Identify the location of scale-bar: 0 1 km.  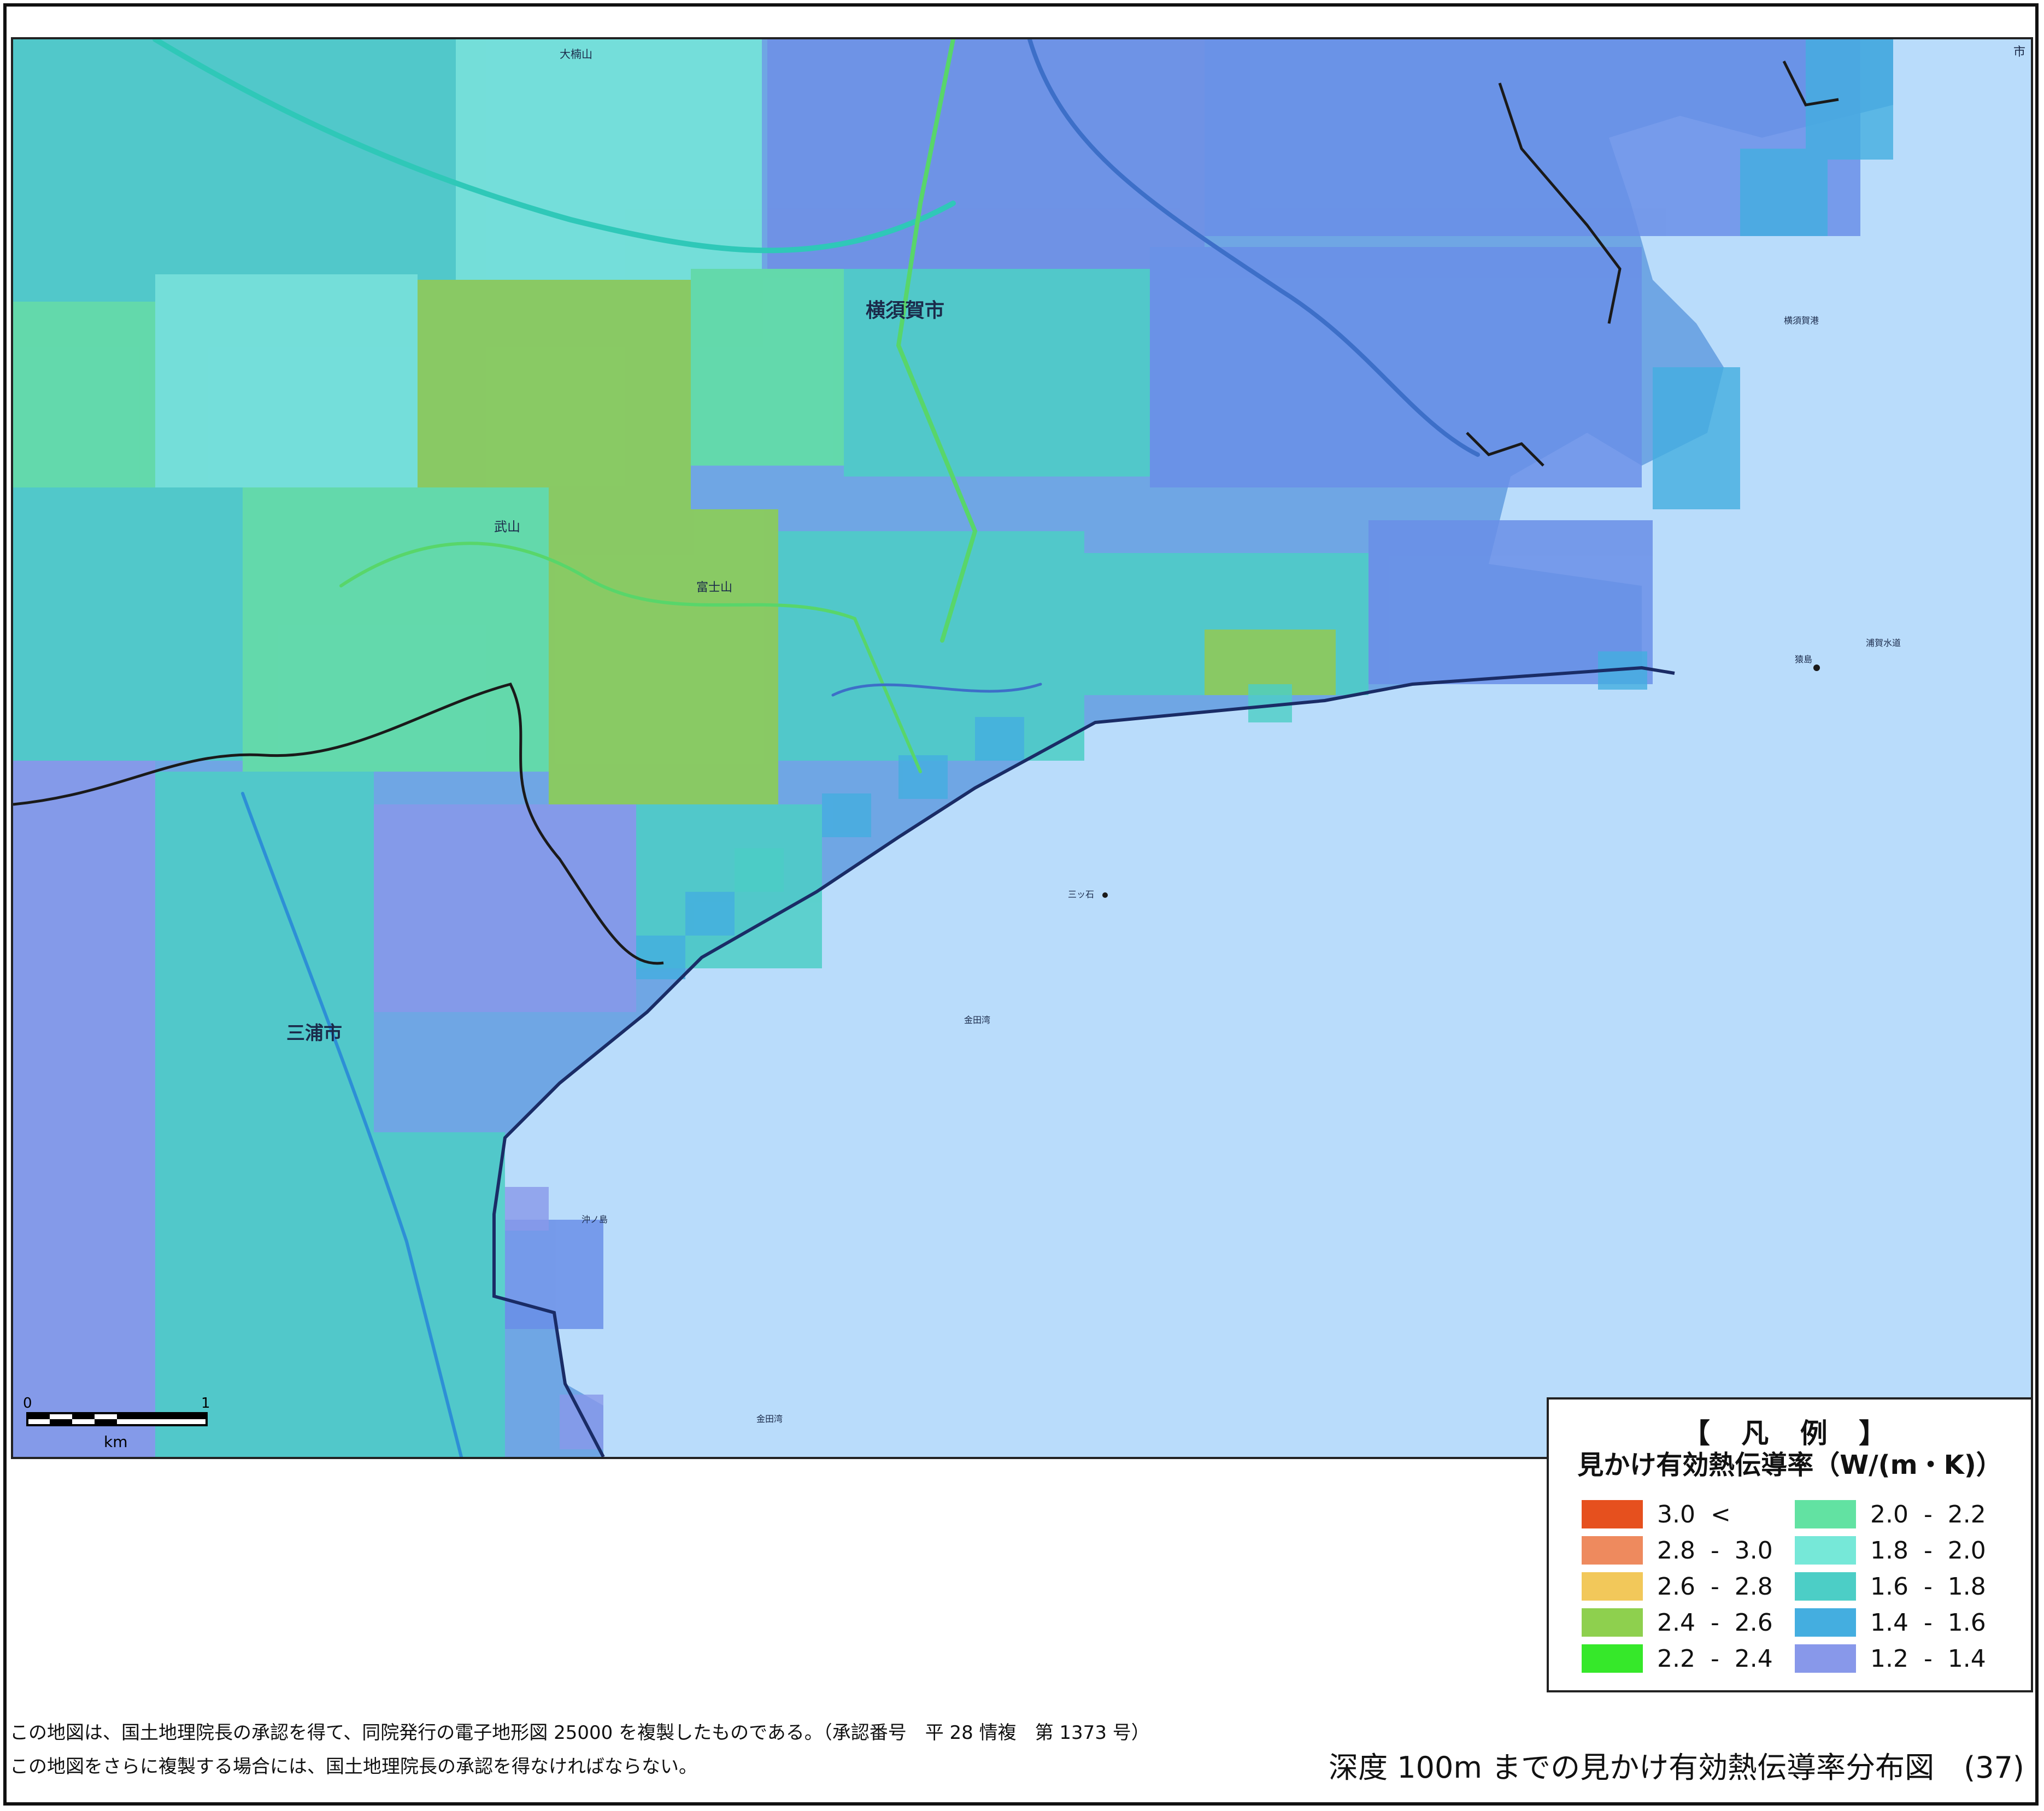
(131, 1425).